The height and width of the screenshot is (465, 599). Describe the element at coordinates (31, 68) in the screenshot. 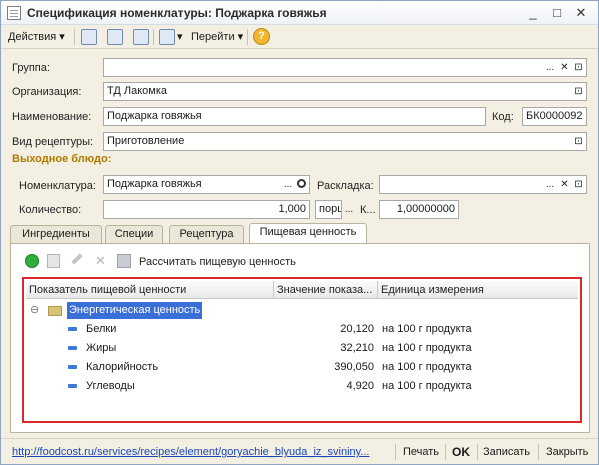

I see `group-label: Группа:` at that location.